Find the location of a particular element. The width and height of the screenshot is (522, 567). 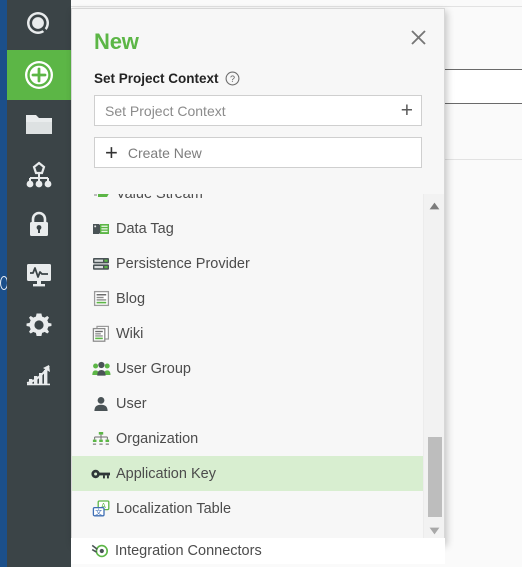

panel-header: New is located at coordinates (258, 32).